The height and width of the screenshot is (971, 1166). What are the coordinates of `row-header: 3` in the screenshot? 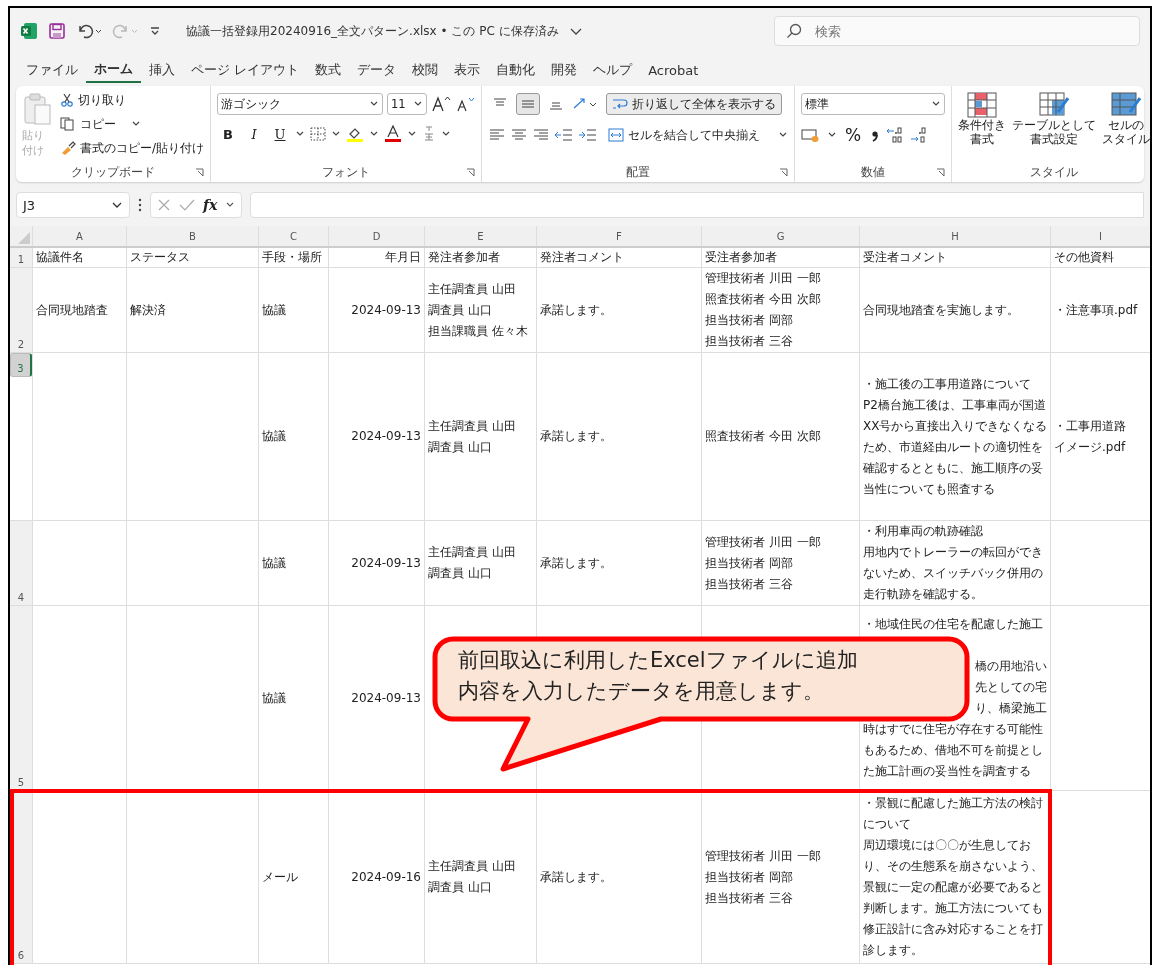 It's located at (21, 365).